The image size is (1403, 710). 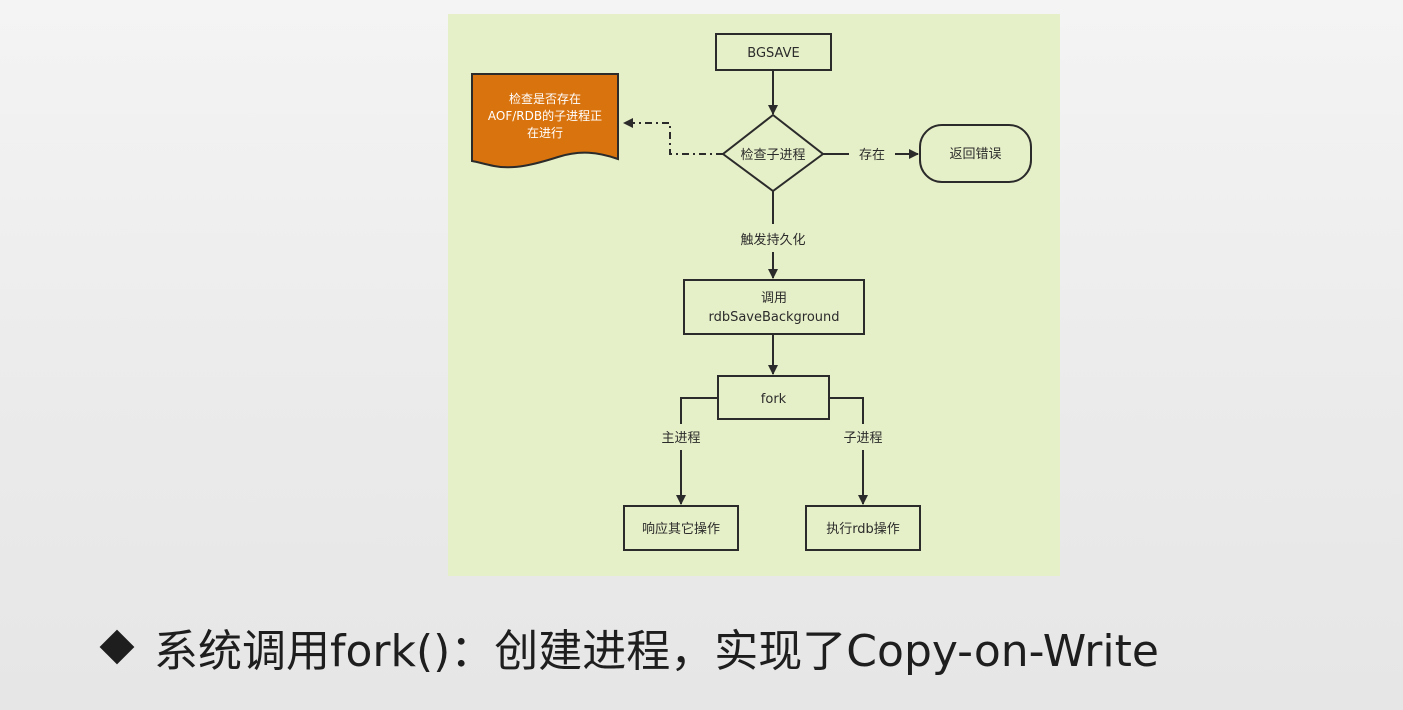 I want to click on node-call-line-2: rdbSaveBackground, so click(x=773, y=317).